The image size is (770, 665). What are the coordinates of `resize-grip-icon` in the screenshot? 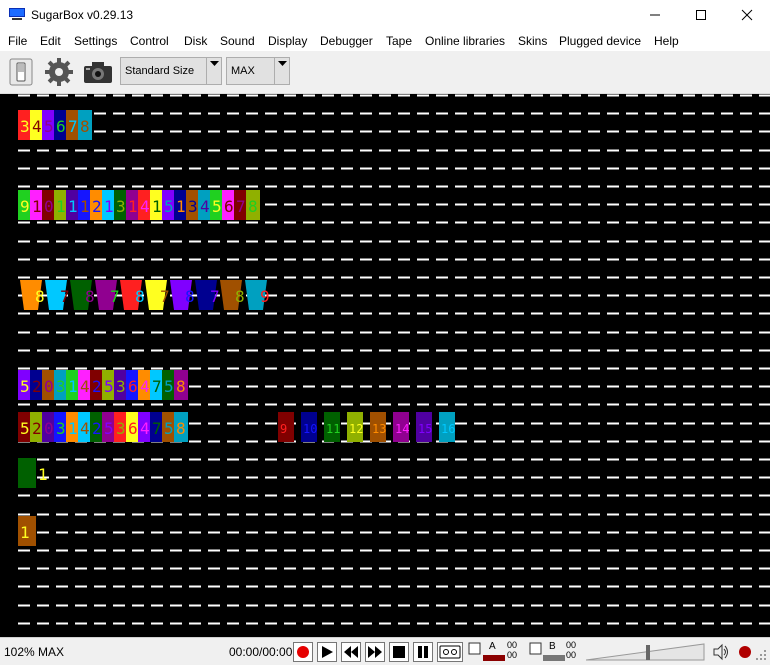 It's located at (761, 655).